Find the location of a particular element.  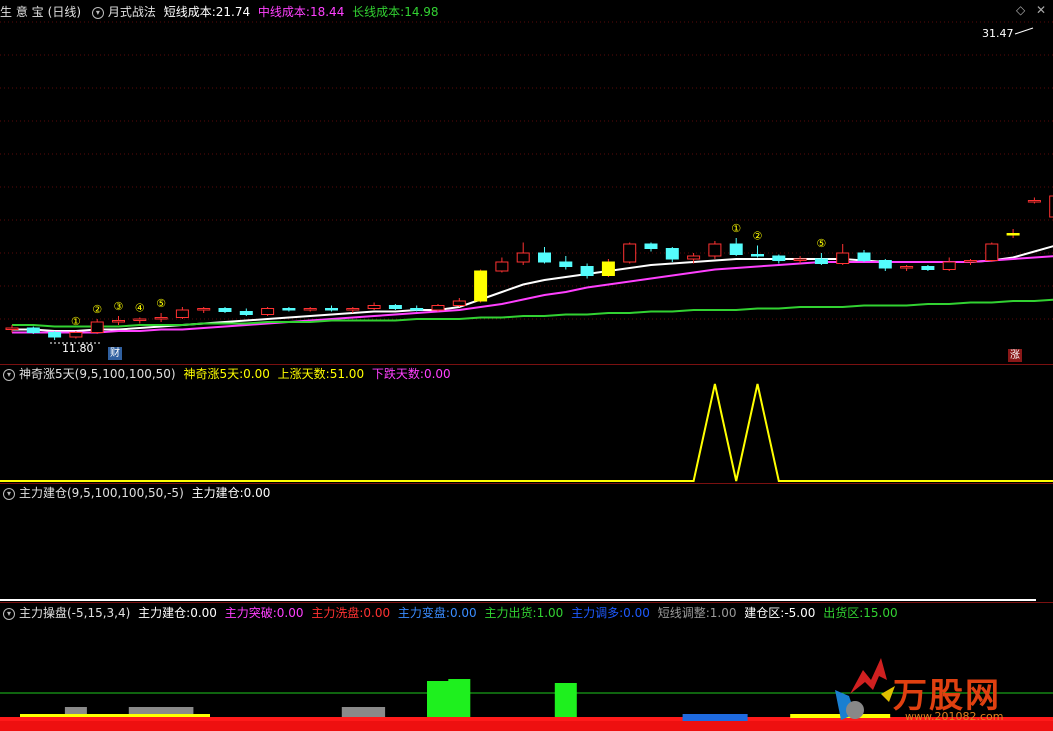

build-position-title: 主力建仓(9,5,100,100,50,-5) is located at coordinates (101, 493).